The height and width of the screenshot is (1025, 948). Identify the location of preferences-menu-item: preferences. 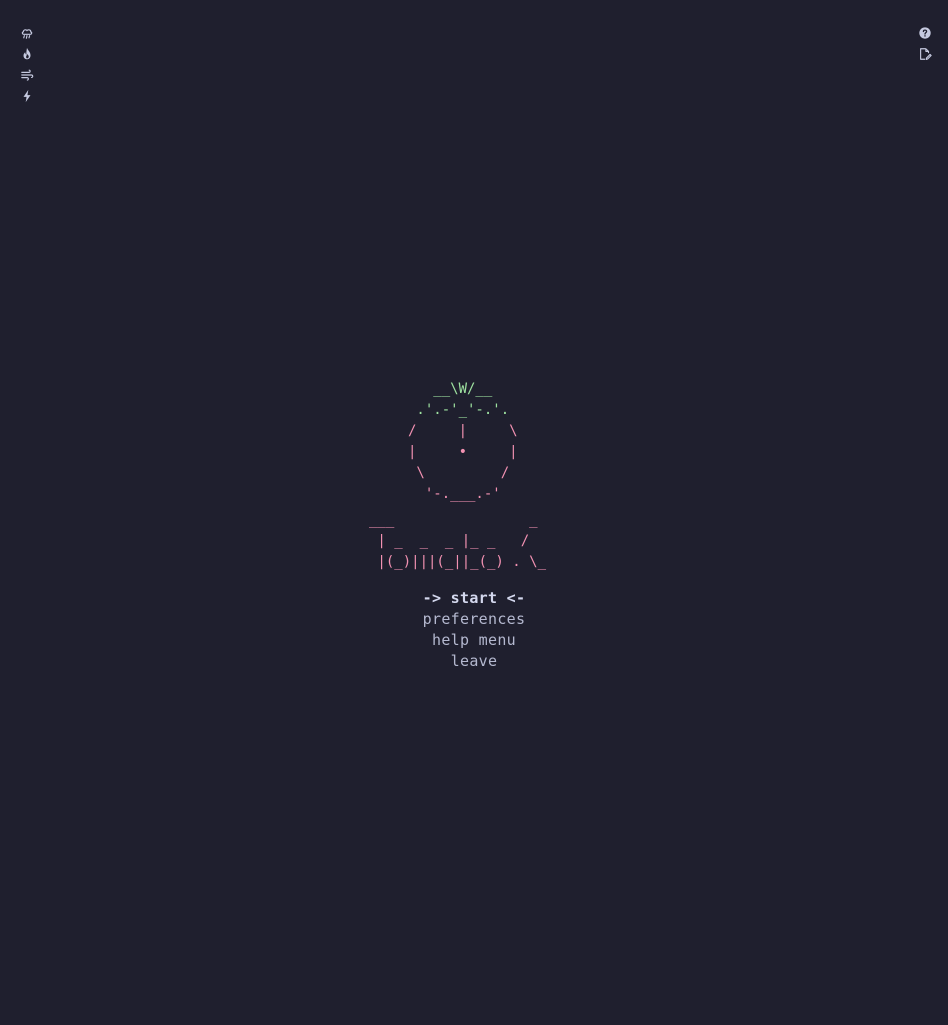
(474, 619).